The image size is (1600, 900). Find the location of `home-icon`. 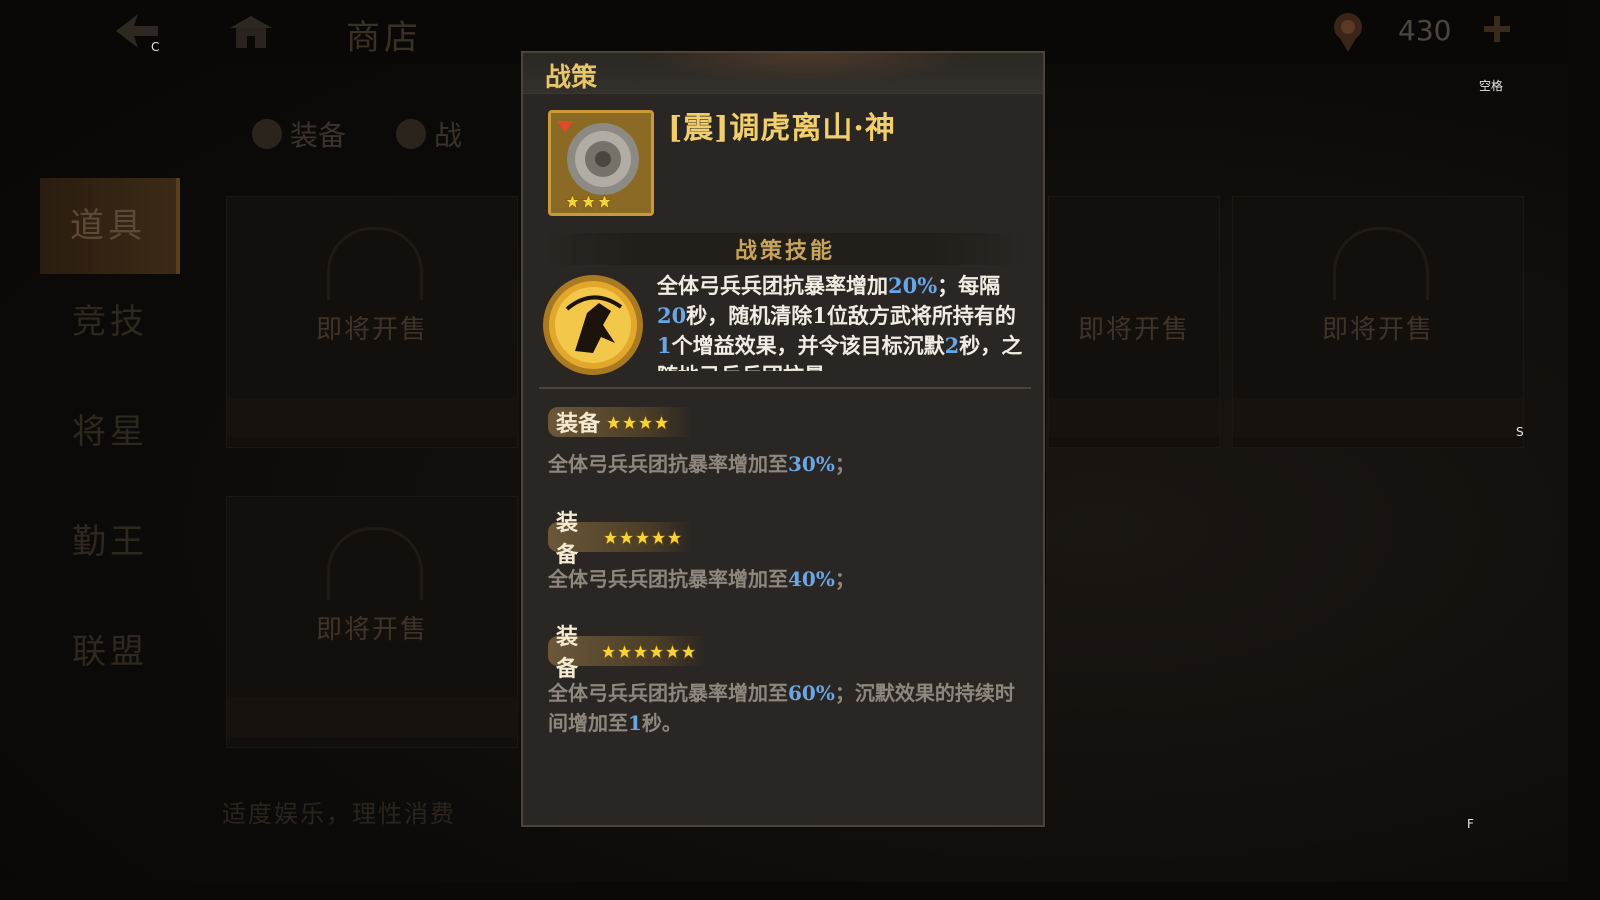

home-icon is located at coordinates (251, 32).